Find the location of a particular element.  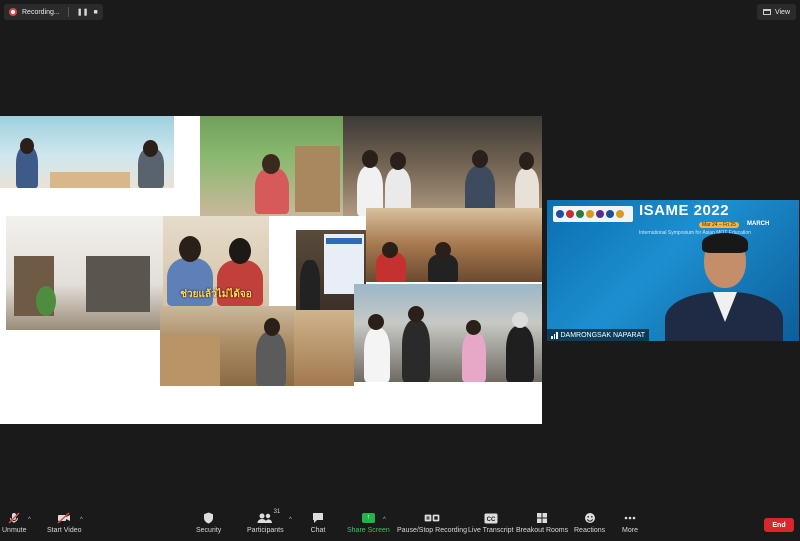

collage-photo-office is located at coordinates (87, 152).